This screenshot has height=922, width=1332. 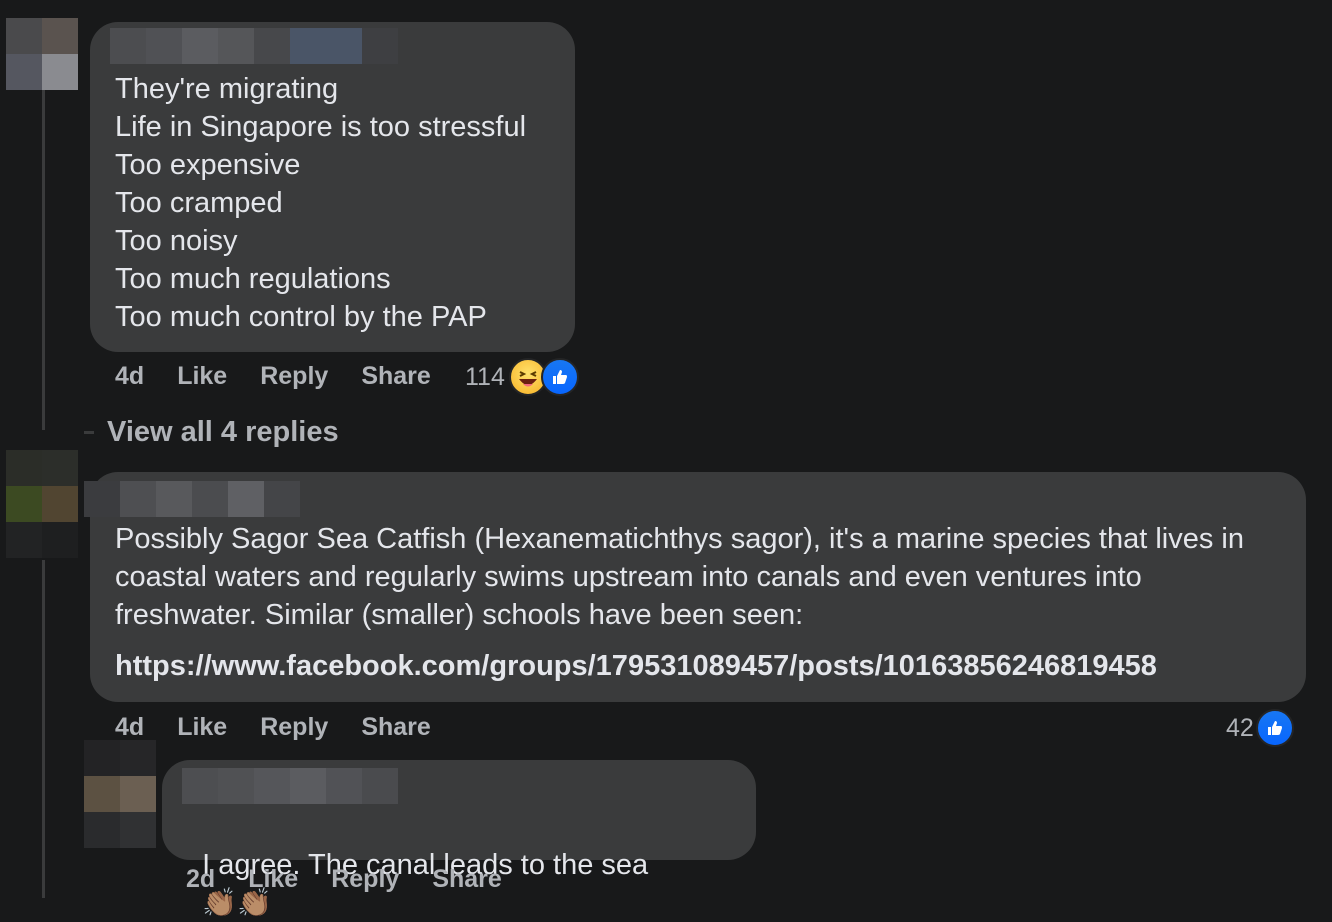 I want to click on view-replies-link: View all 4 replies, so click(x=223, y=432).